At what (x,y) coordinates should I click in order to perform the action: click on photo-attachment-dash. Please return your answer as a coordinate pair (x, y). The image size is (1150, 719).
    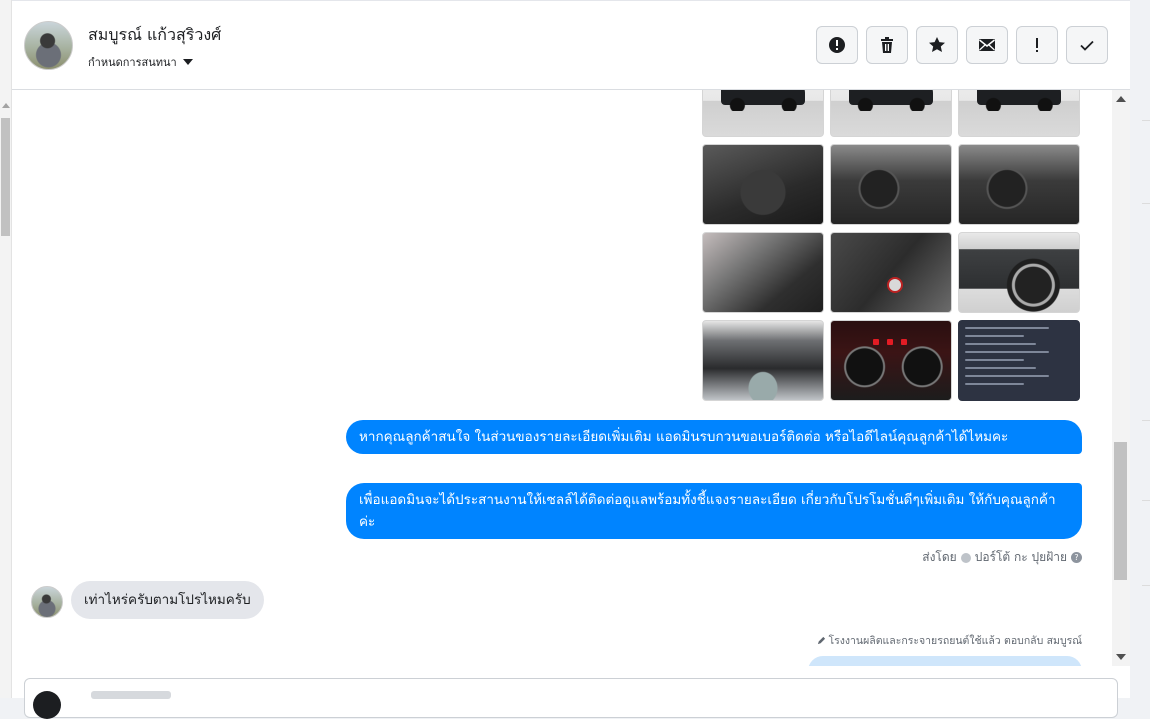
    Looking at the image, I should click on (891, 360).